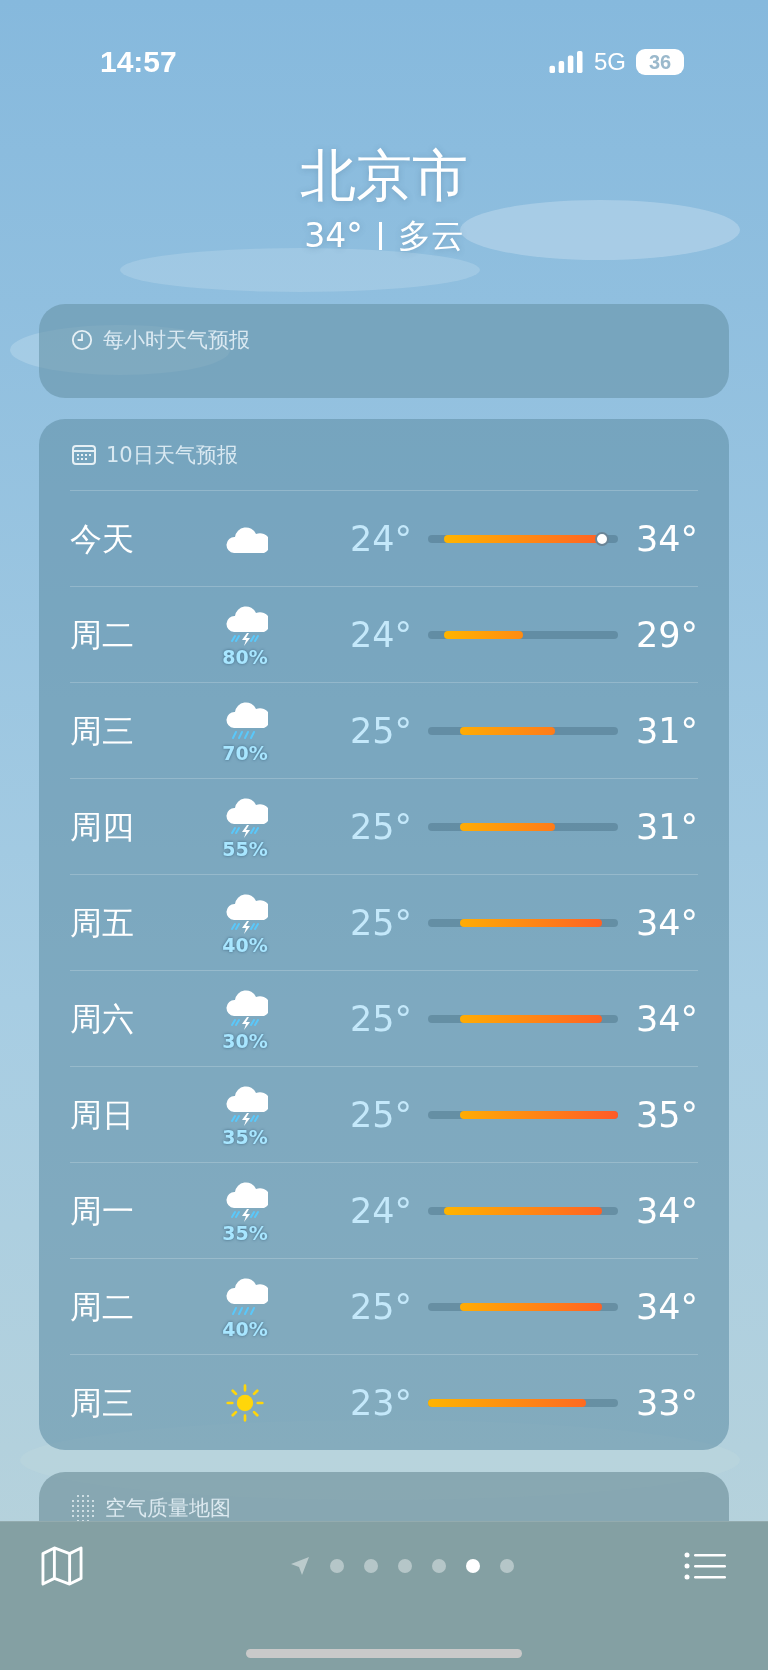 This screenshot has height=1670, width=768. I want to click on dotted-grid-icon, so click(83, 1508).